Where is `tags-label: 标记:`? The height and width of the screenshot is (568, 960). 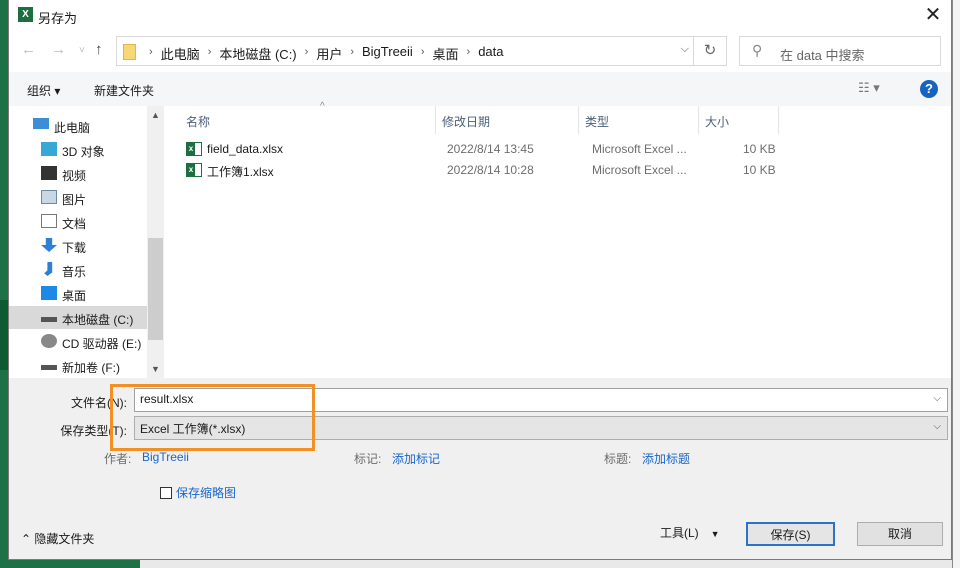
tags-label: 标记: is located at coordinates (368, 459).